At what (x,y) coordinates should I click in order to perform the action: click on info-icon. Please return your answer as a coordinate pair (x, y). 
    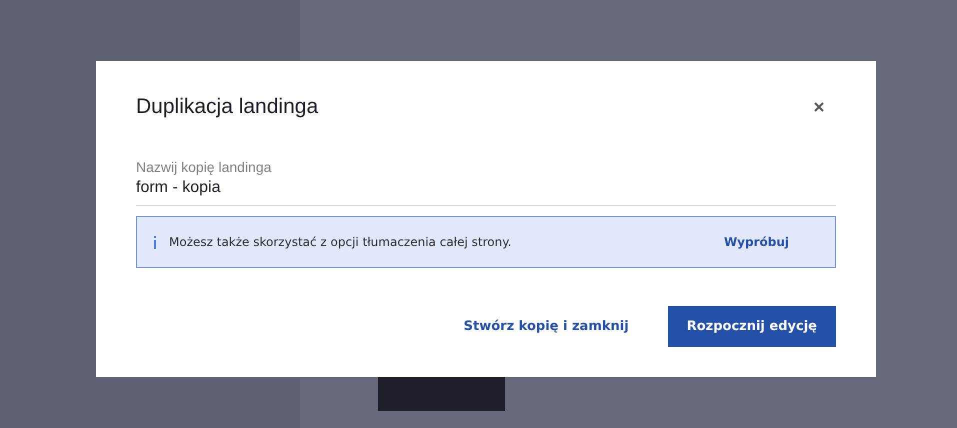
    Looking at the image, I should click on (155, 242).